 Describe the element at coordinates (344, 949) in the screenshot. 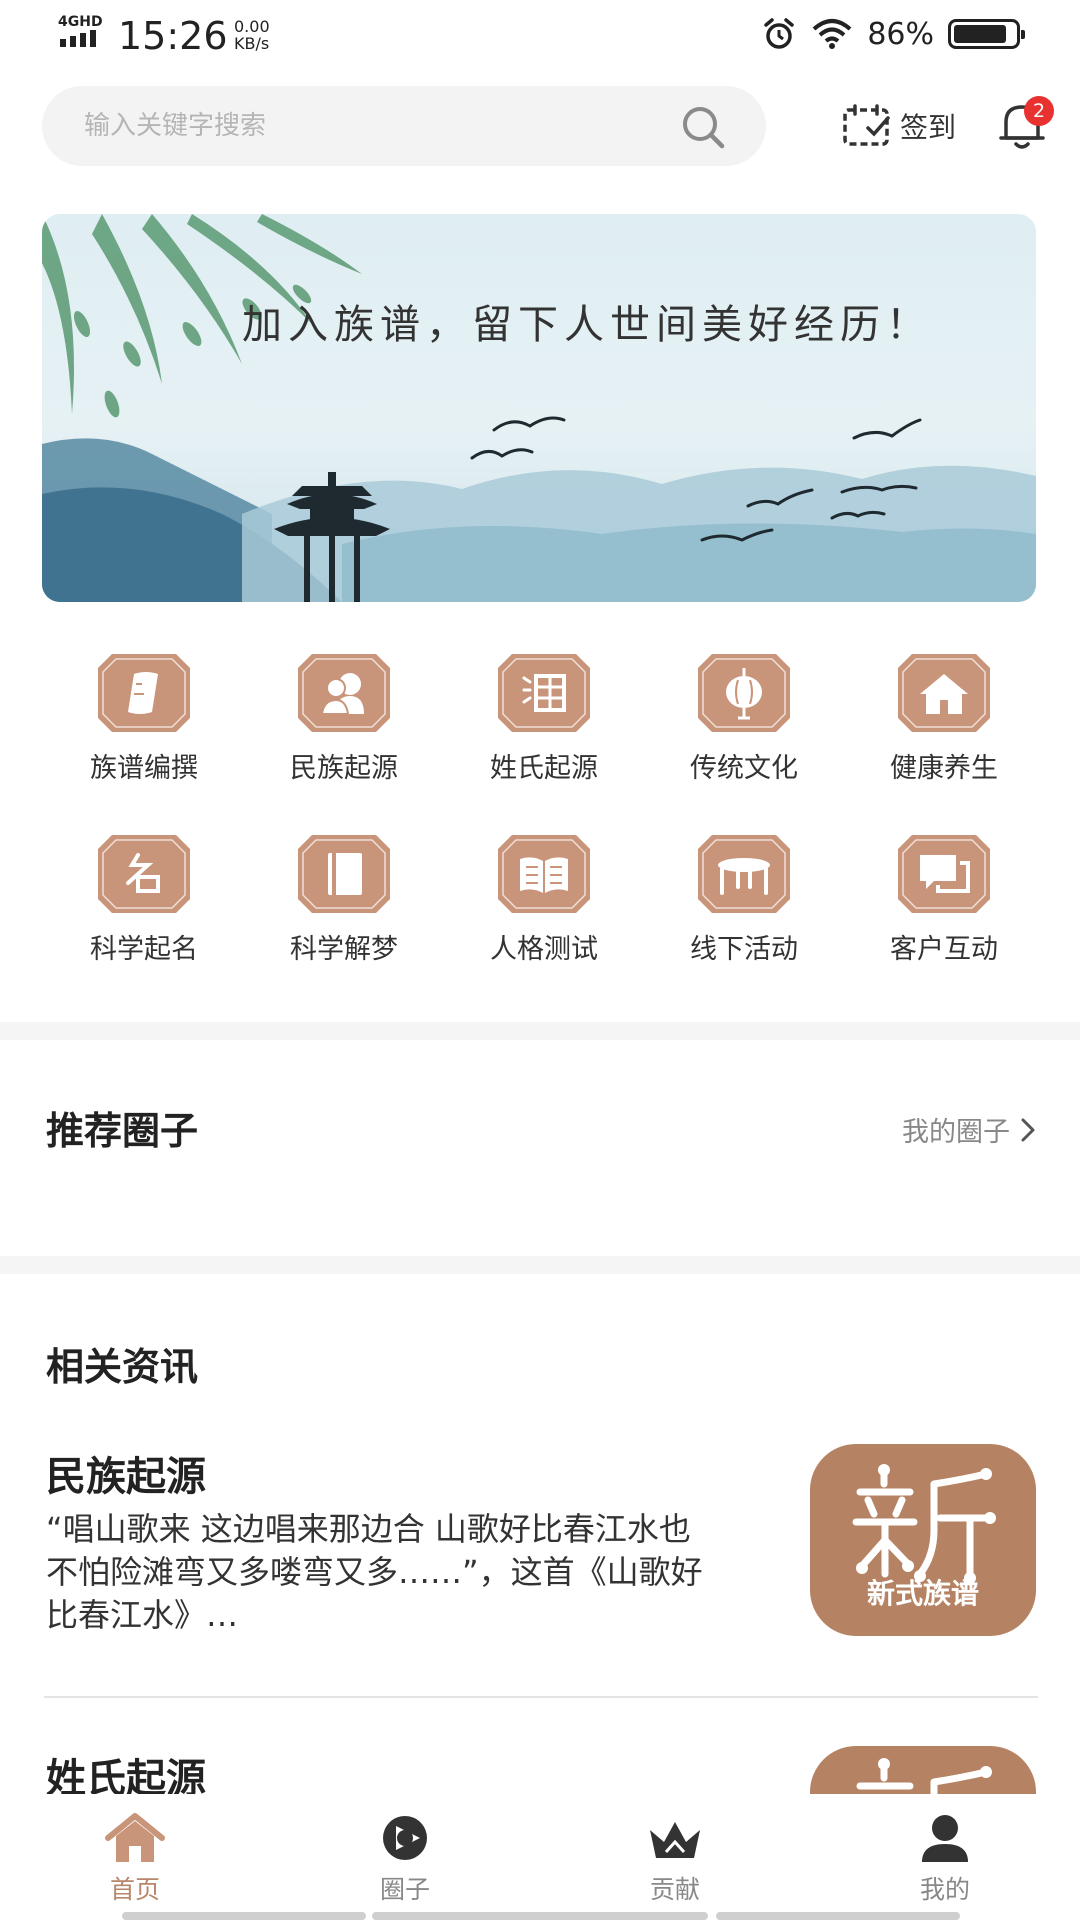

I see `feature-label: 科学解梦` at that location.